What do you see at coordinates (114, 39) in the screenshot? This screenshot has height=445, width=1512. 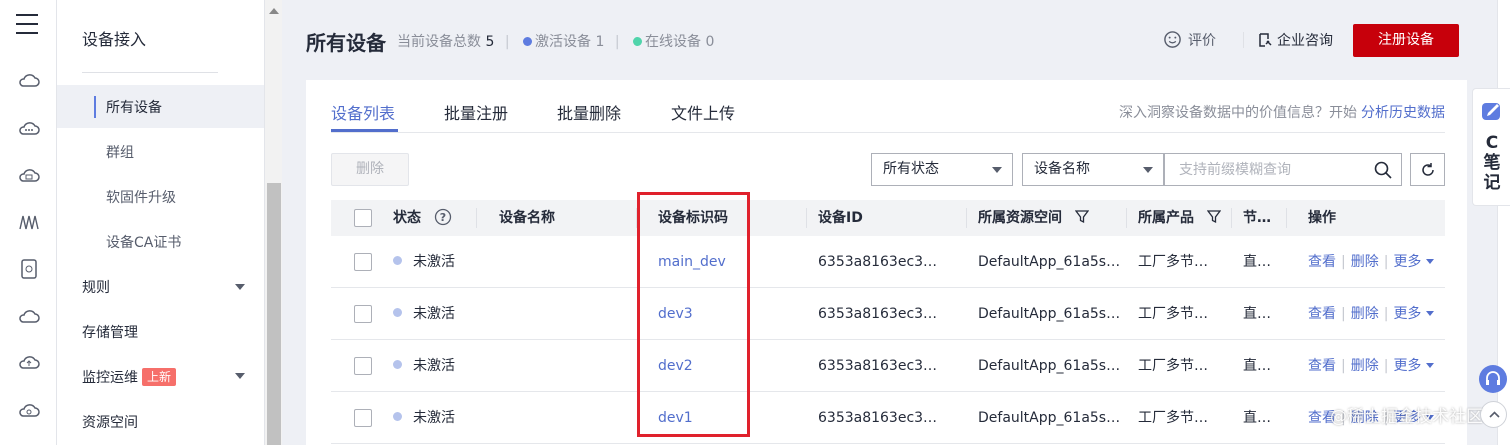 I see `nav-section-title: 设备接入` at bounding box center [114, 39].